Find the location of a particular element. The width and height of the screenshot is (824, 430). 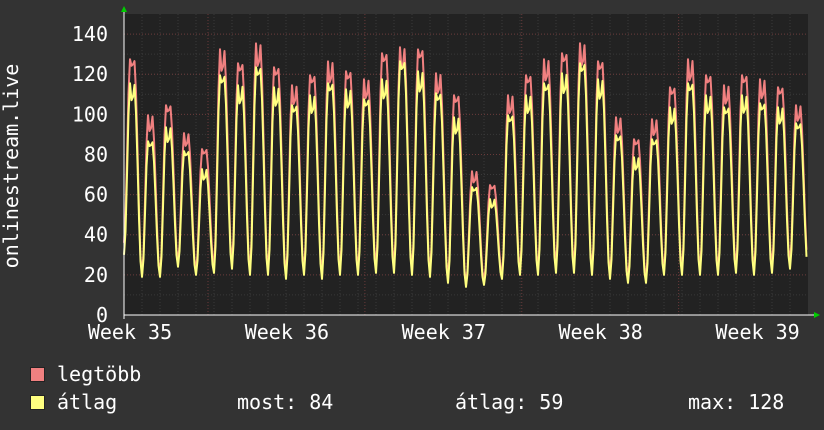

stat-current: most: 84 is located at coordinates (285, 402).